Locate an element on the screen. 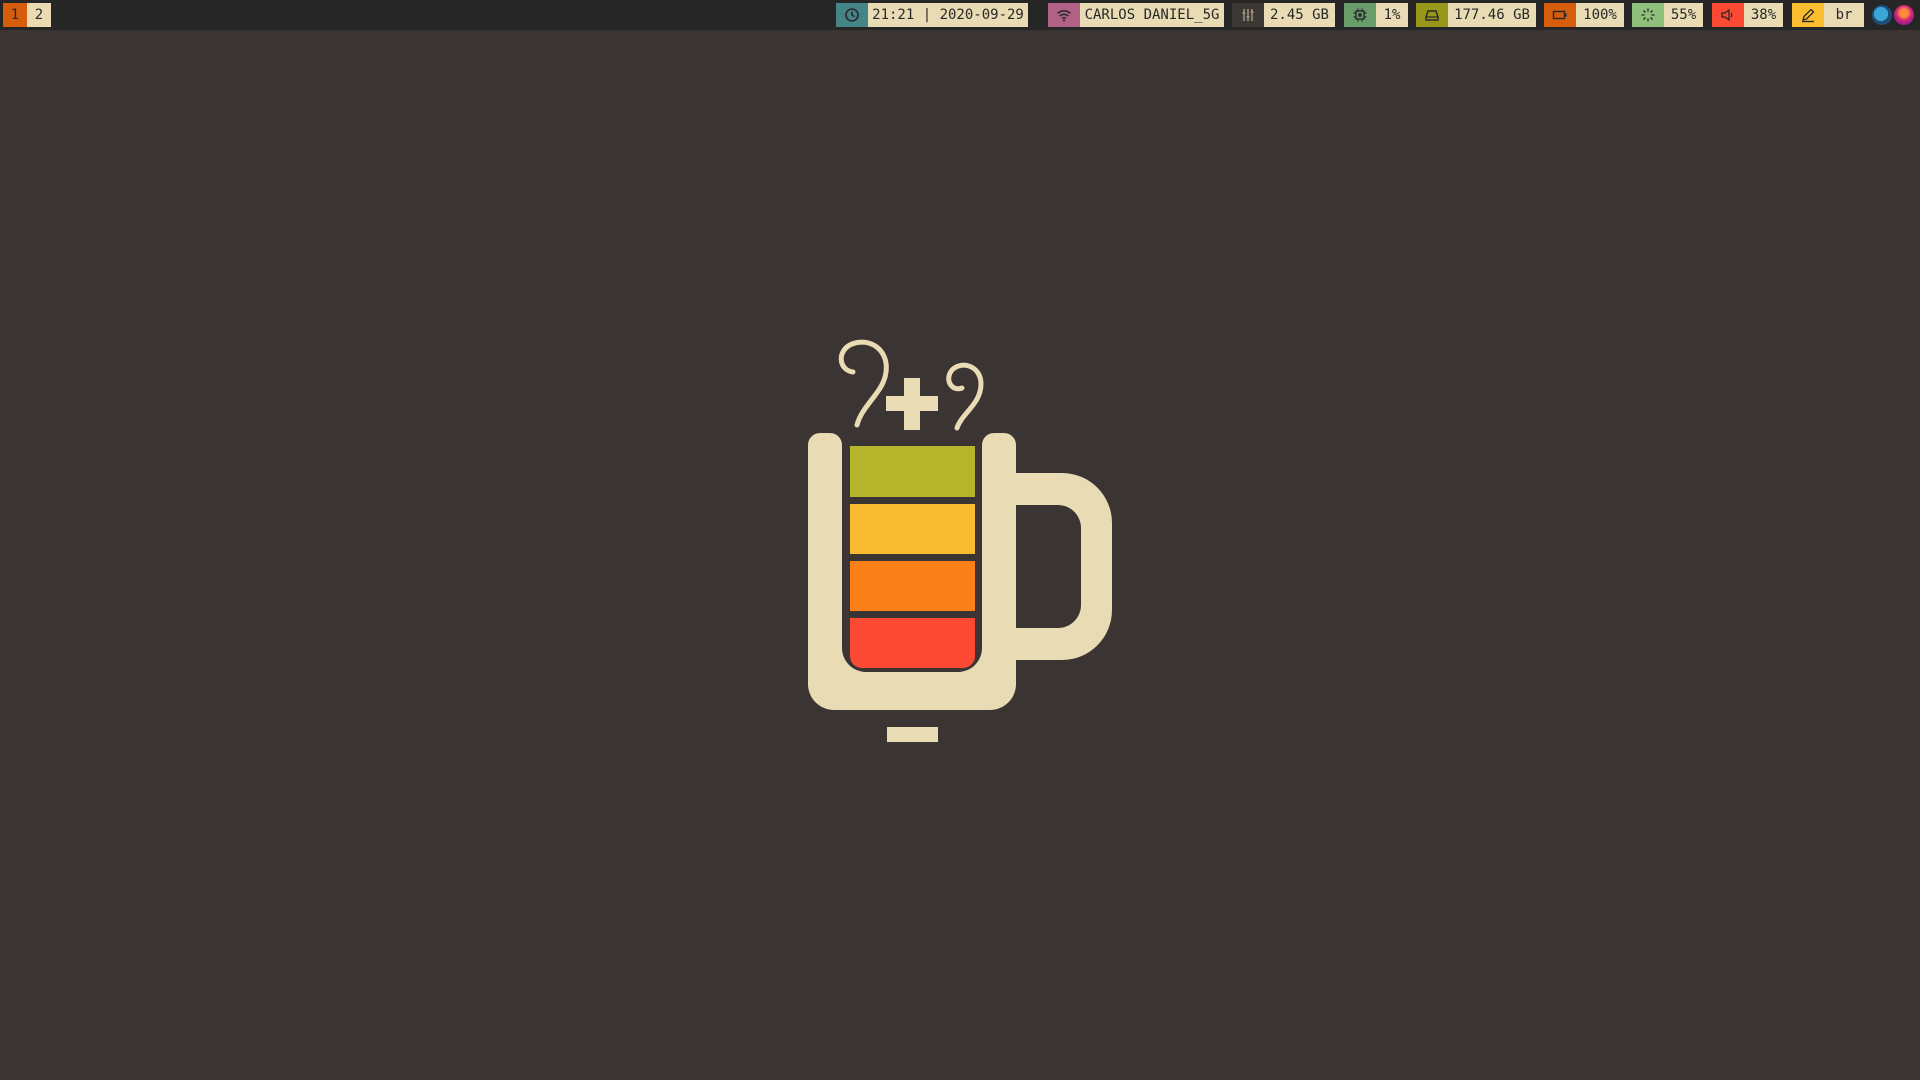 The image size is (1920, 1080). mug-handle is located at coordinates (1064, 566).